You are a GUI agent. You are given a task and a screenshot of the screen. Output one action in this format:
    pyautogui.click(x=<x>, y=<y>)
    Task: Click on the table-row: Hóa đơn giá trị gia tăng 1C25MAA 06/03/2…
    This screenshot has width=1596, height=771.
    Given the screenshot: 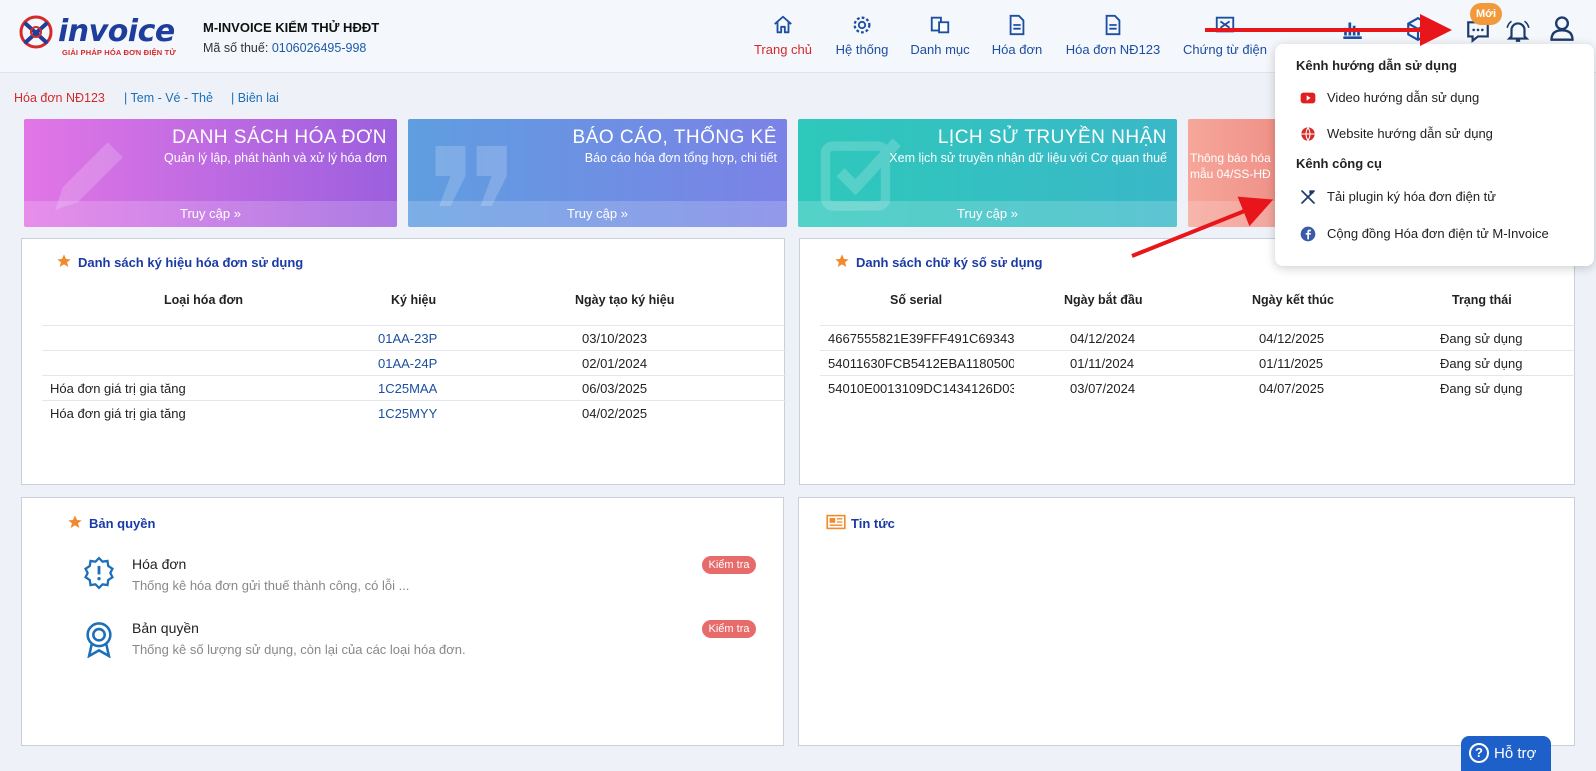 What is the action you would take?
    pyautogui.click(x=414, y=387)
    